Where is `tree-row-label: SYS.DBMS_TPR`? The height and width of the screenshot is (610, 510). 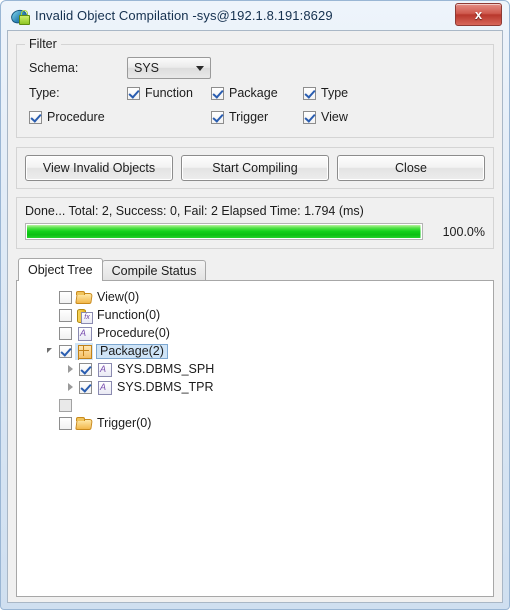 tree-row-label: SYS.DBMS_TPR is located at coordinates (165, 387).